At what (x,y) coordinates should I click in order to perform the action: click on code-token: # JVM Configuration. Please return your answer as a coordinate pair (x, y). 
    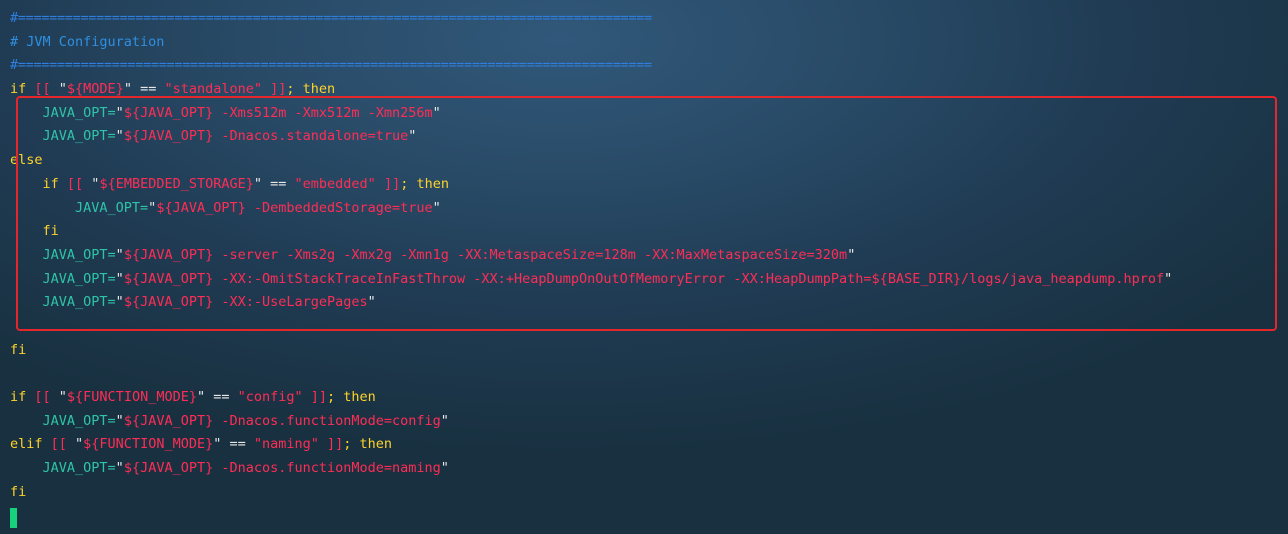
    Looking at the image, I should click on (87, 41).